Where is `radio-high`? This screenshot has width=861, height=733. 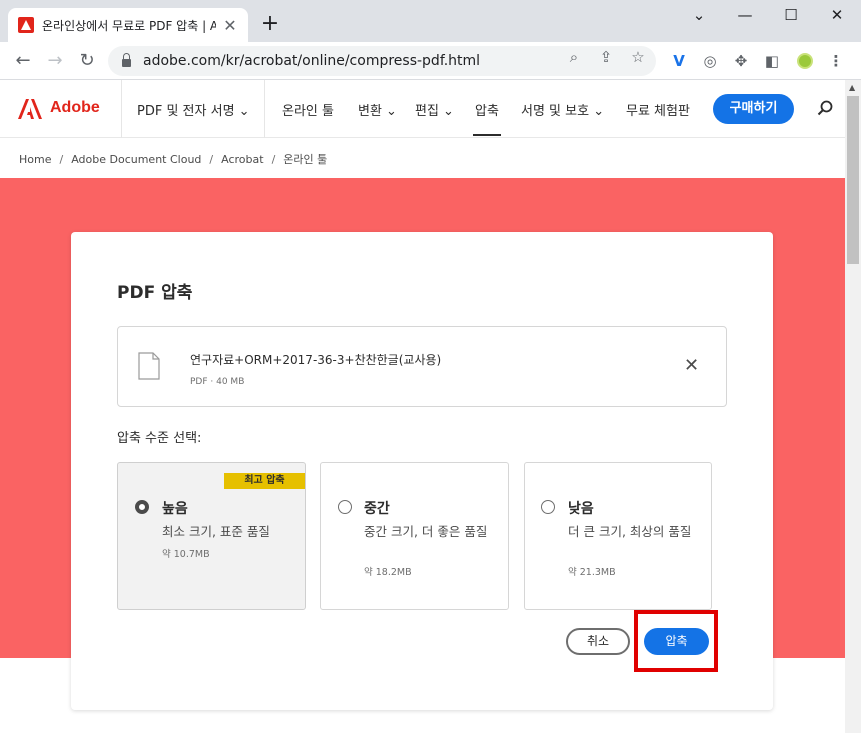 radio-high is located at coordinates (142, 507).